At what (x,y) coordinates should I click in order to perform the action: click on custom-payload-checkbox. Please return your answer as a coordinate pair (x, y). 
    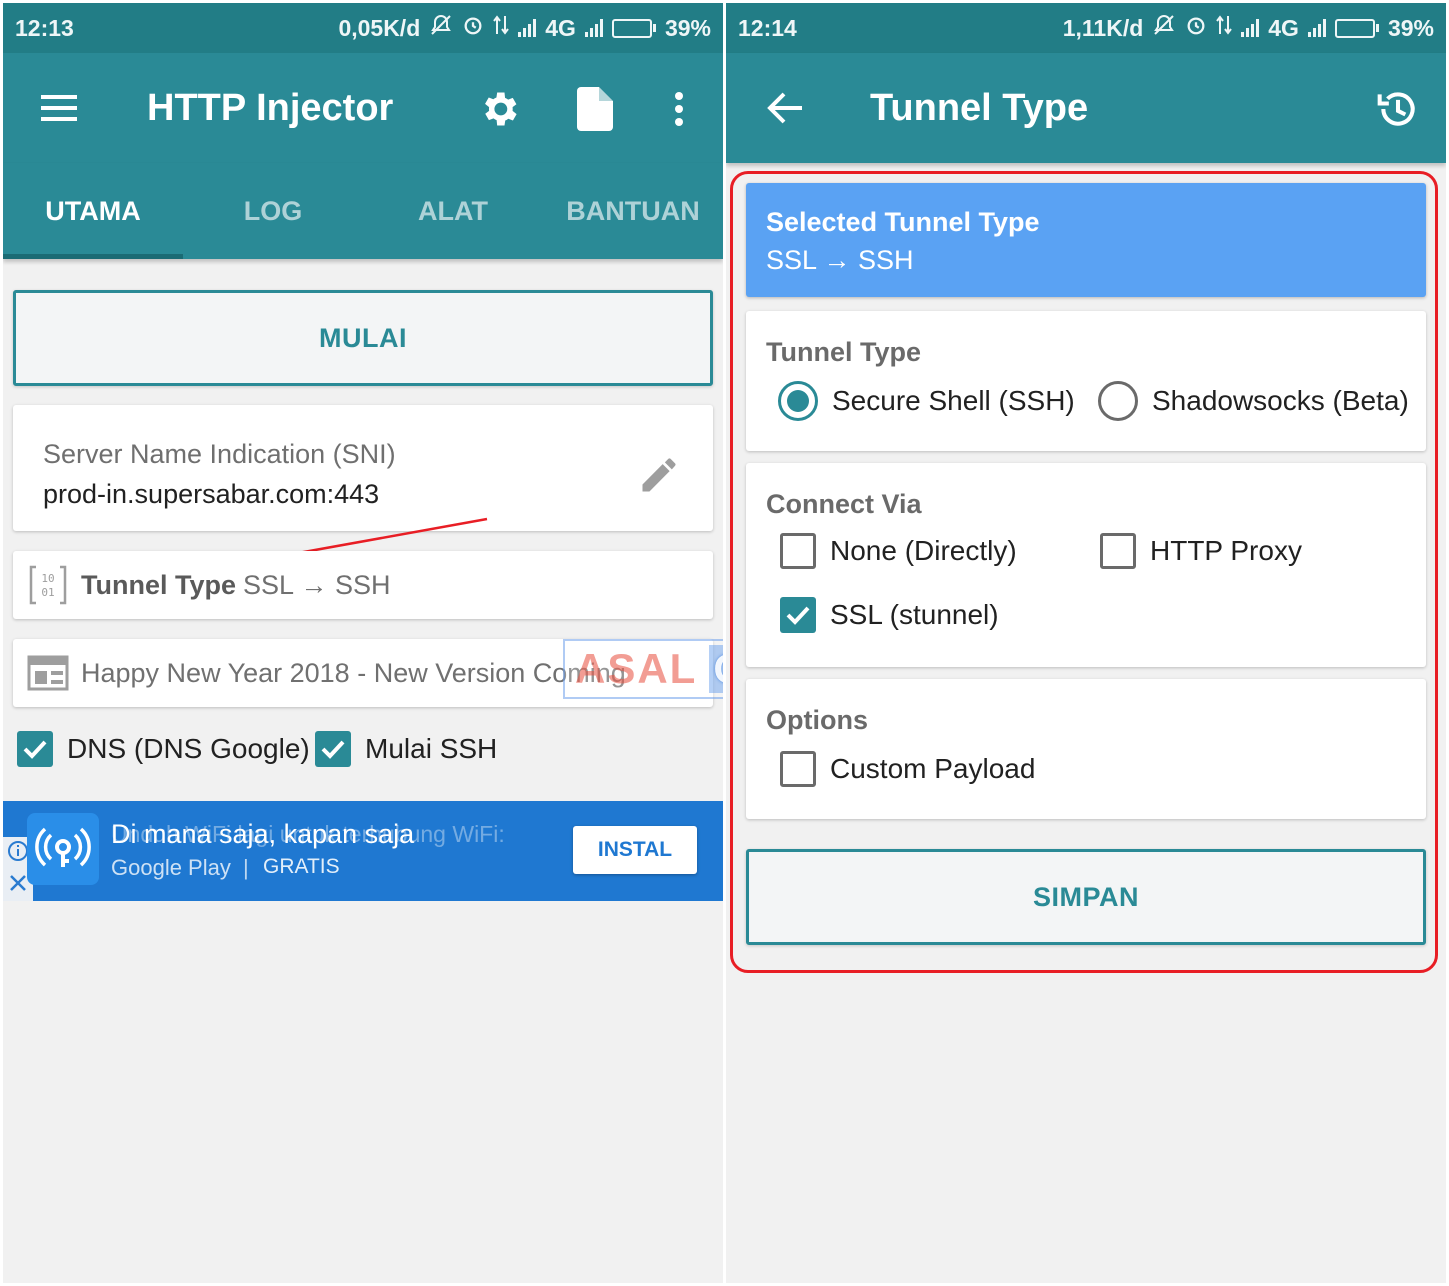
    Looking at the image, I should click on (798, 769).